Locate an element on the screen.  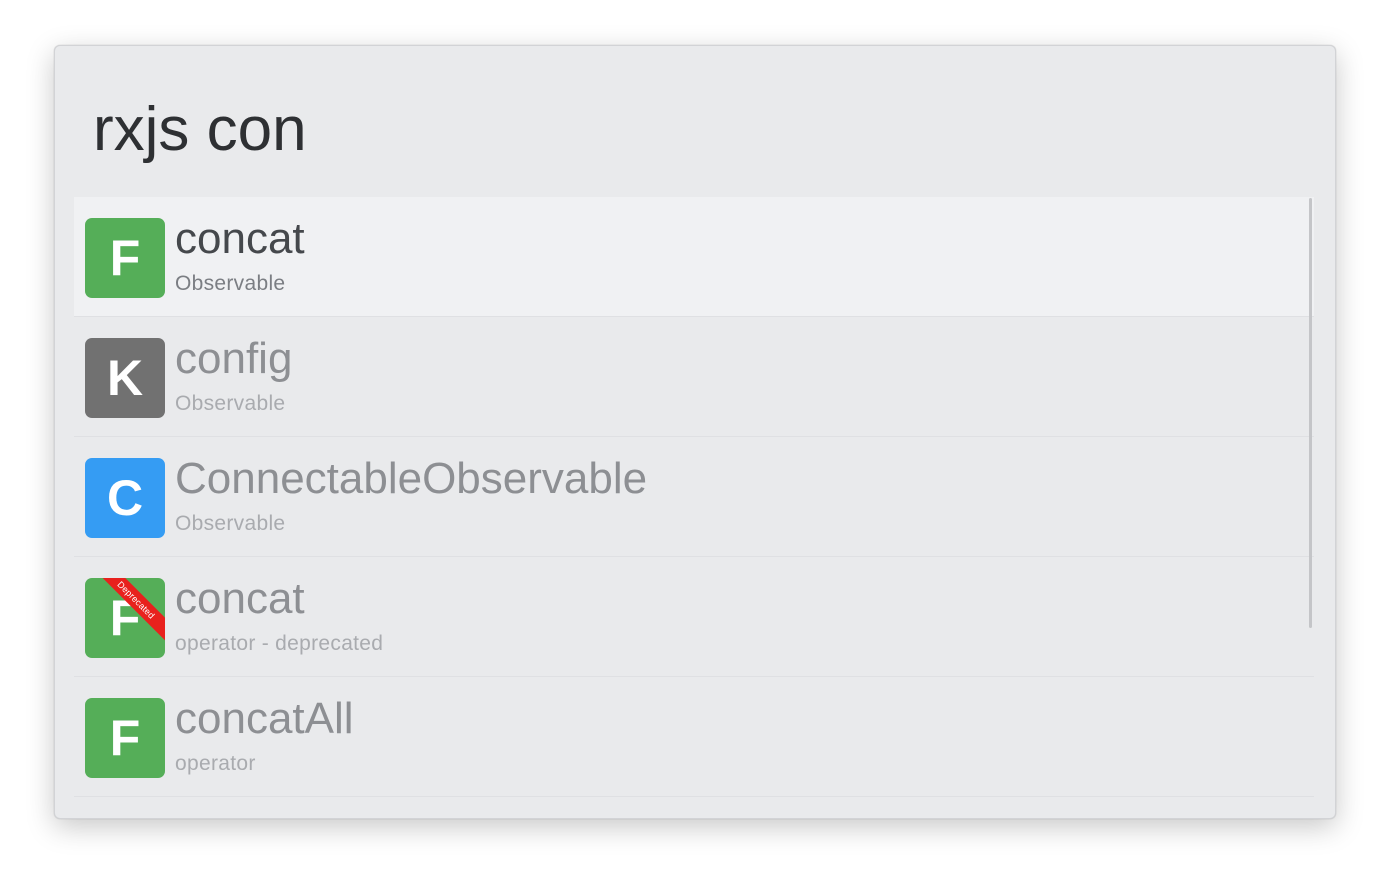
result-row-concat-observable: F concat Observable is located at coordinates (694, 257).